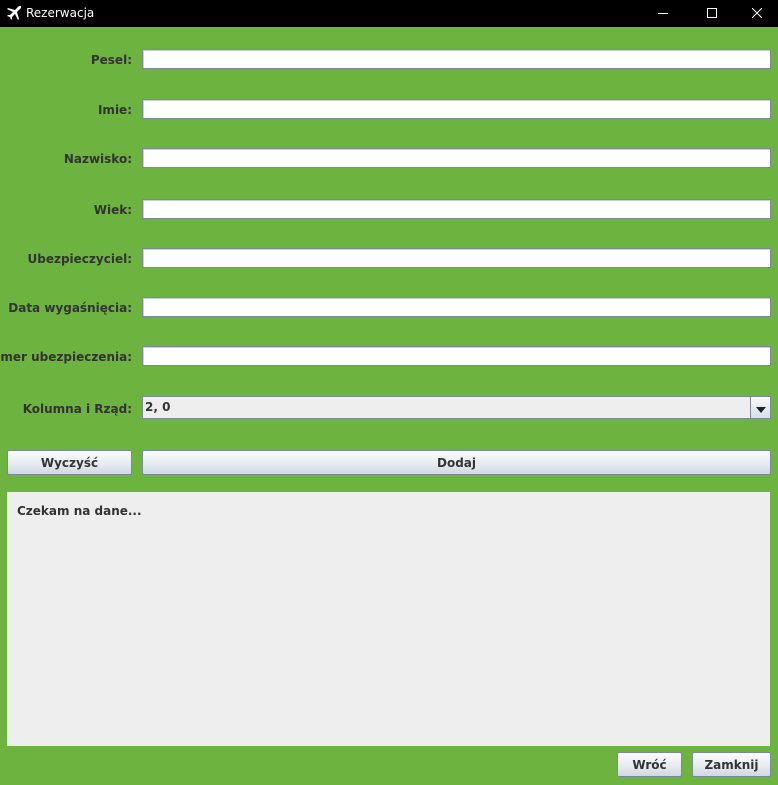  Describe the element at coordinates (66, 357) in the screenshot. I see `numer-ubezpieczenia-label: Numer ubezpieczenia:` at that location.